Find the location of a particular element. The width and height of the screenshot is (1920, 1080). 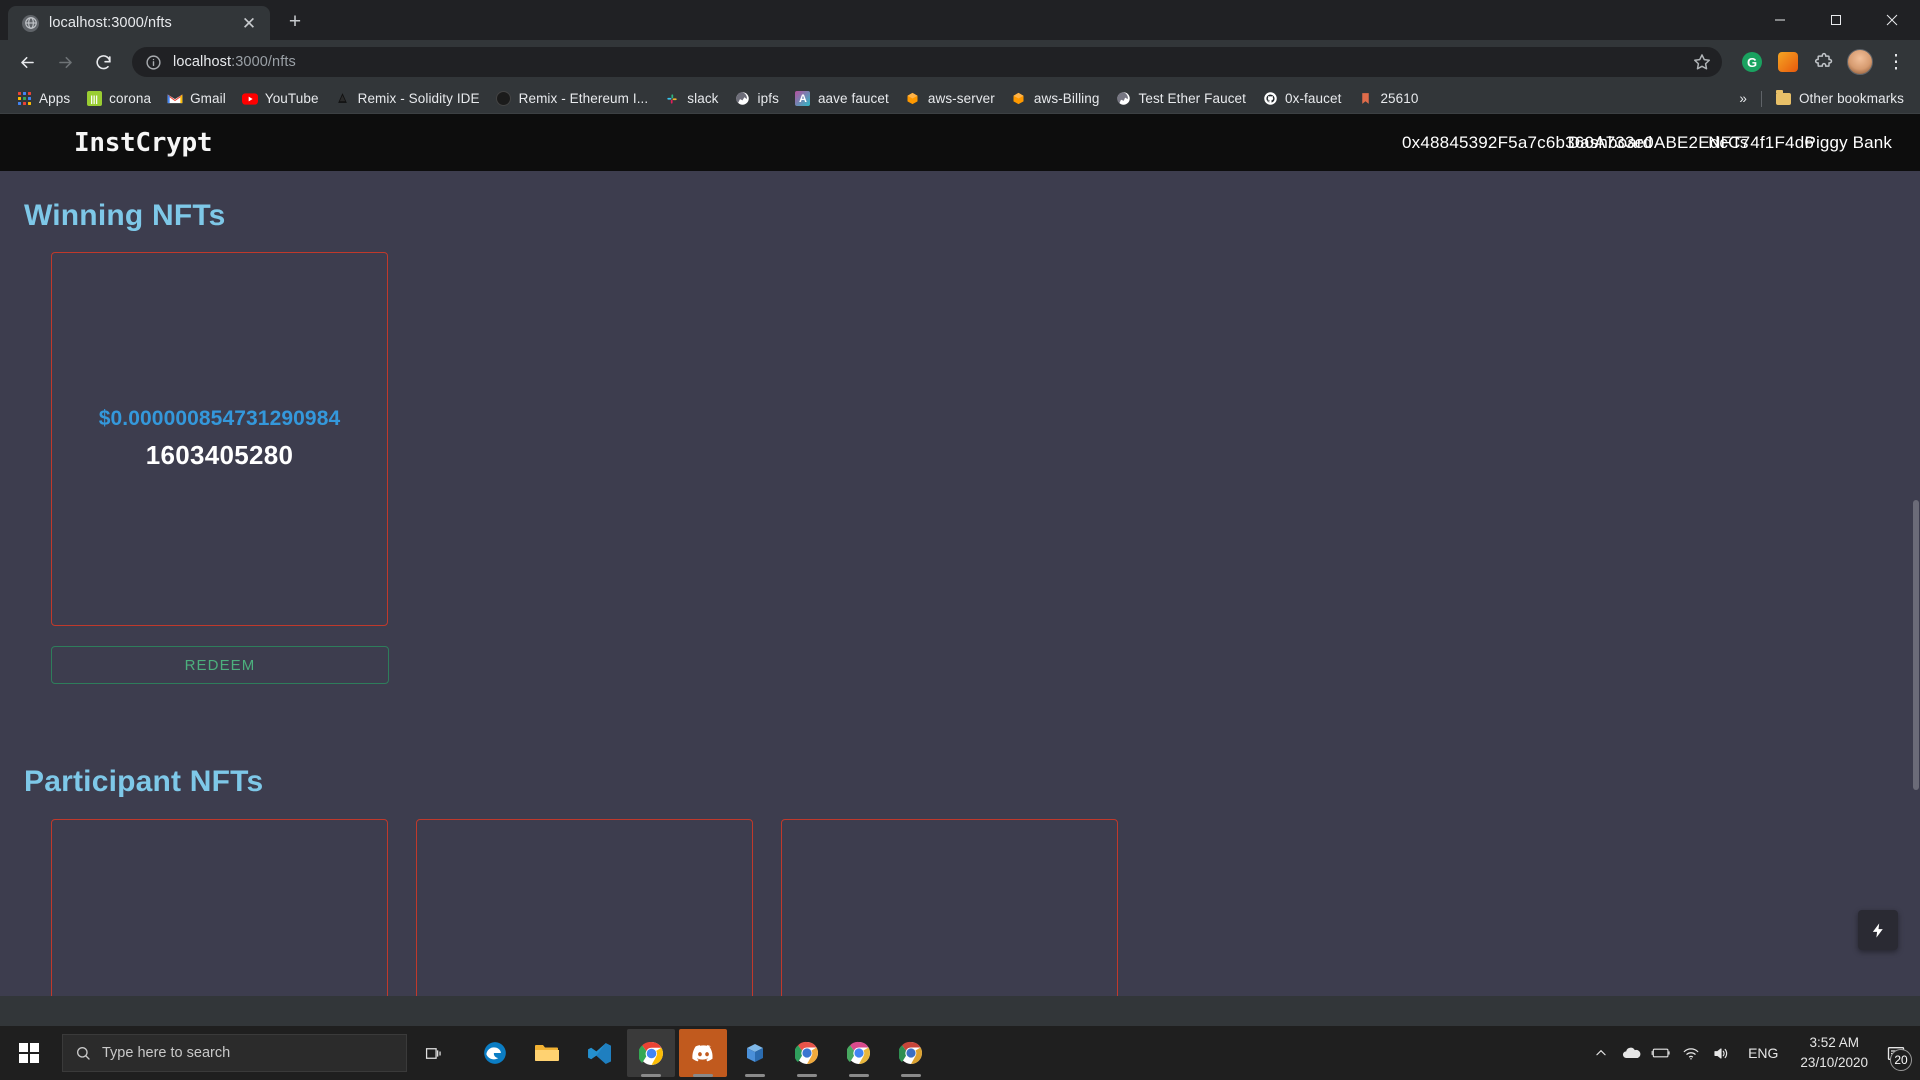

profile-avatar is located at coordinates (1860, 62).